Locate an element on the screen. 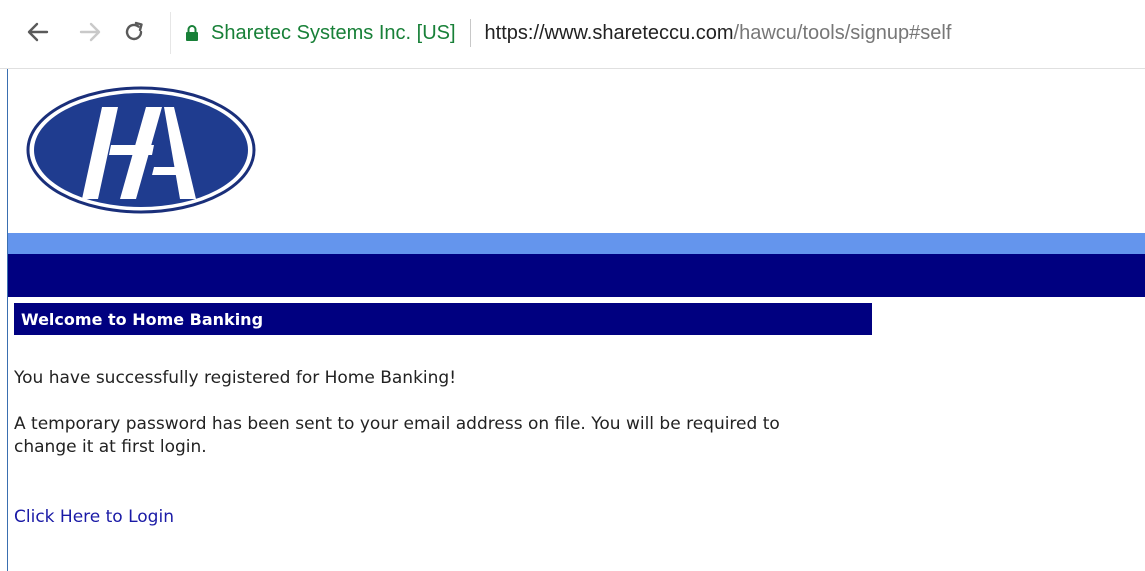  url-host: https://www.shareteccu.com is located at coordinates (609, 32).